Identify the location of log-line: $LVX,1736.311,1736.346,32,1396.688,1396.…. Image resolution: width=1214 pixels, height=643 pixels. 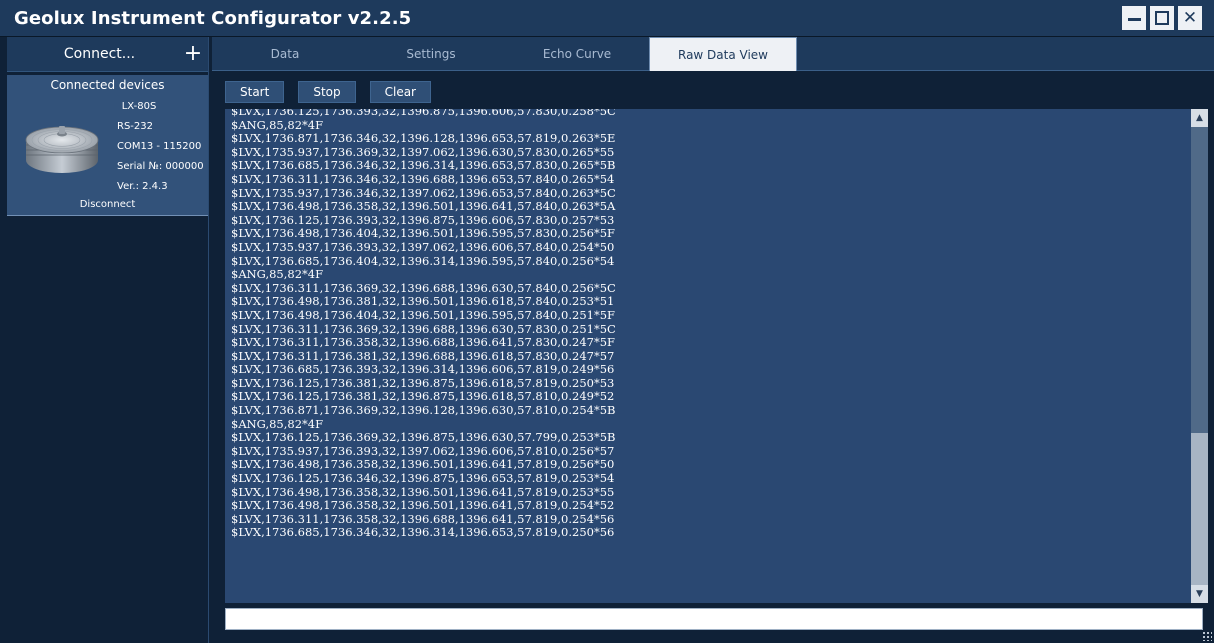
(423, 178).